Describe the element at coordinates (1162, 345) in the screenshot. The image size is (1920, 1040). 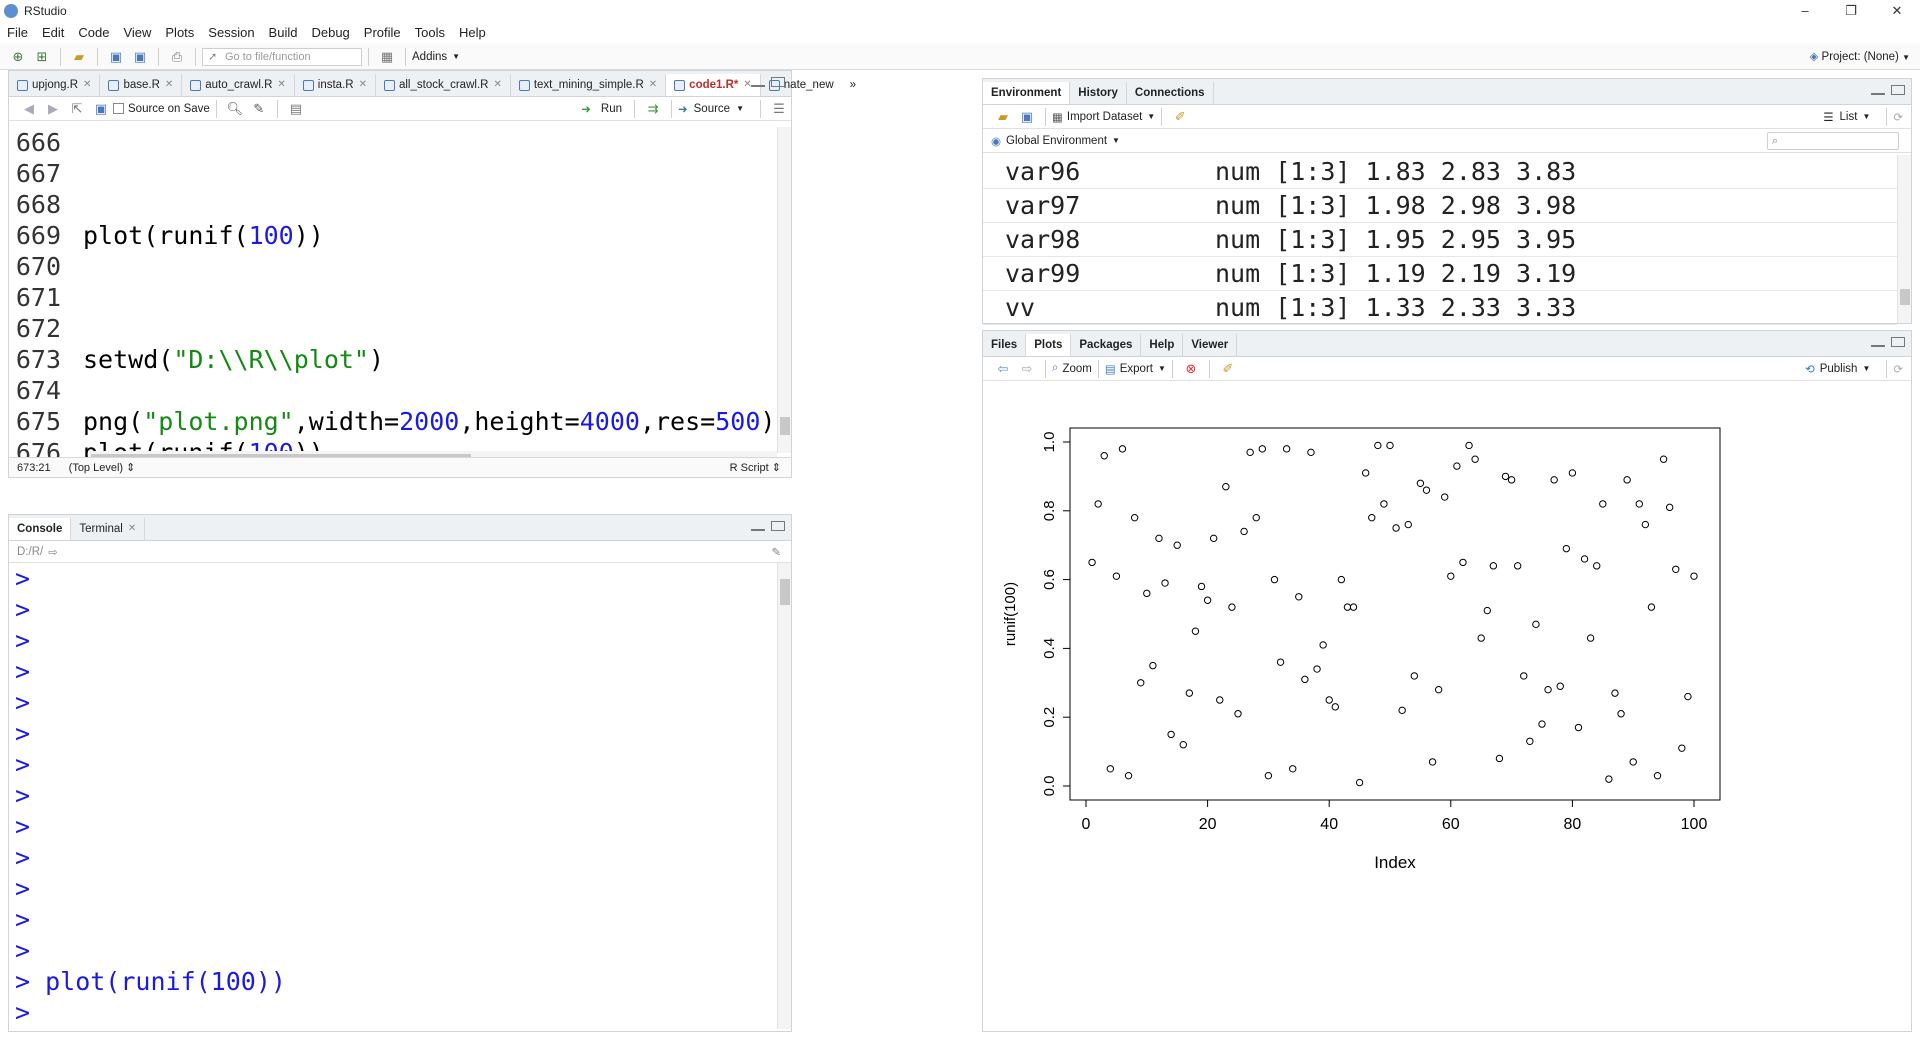
I see `tab-help: Help` at that location.